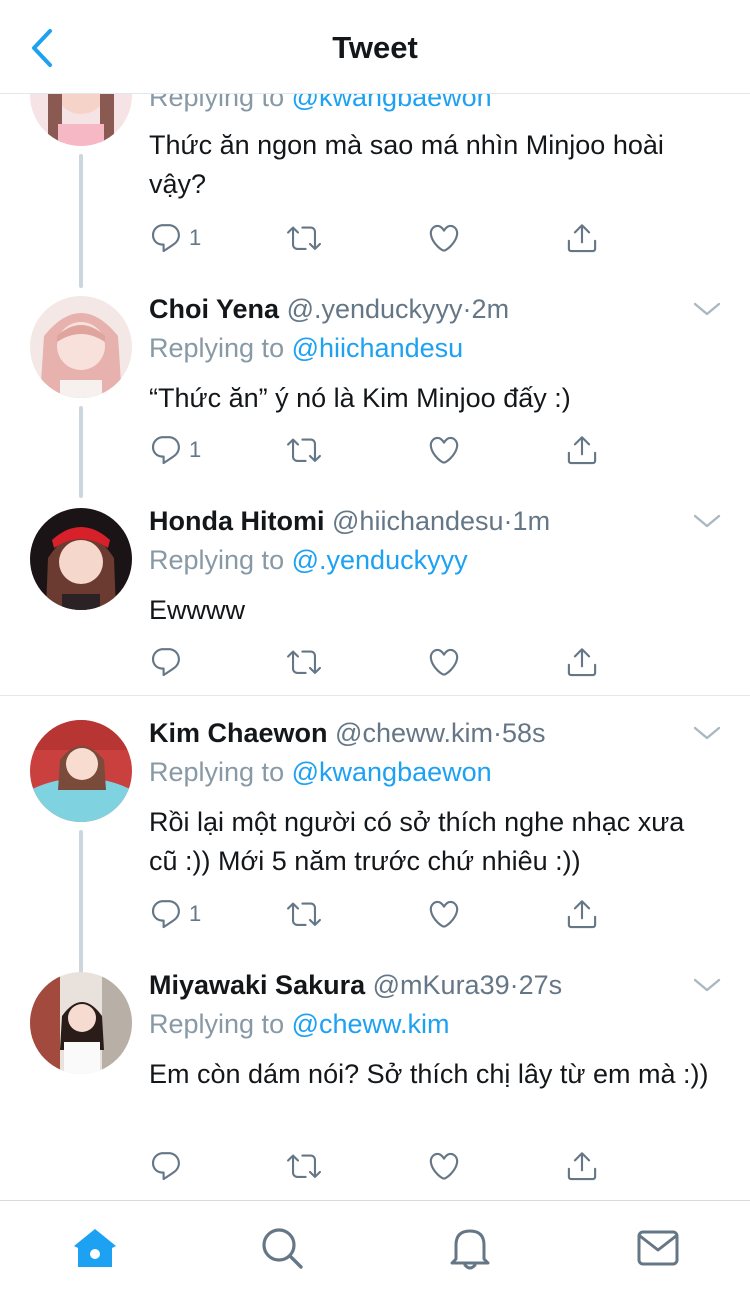  I want to click on tweet-meta: Honda Hitomi @hiichandesu·1m, so click(349, 521).